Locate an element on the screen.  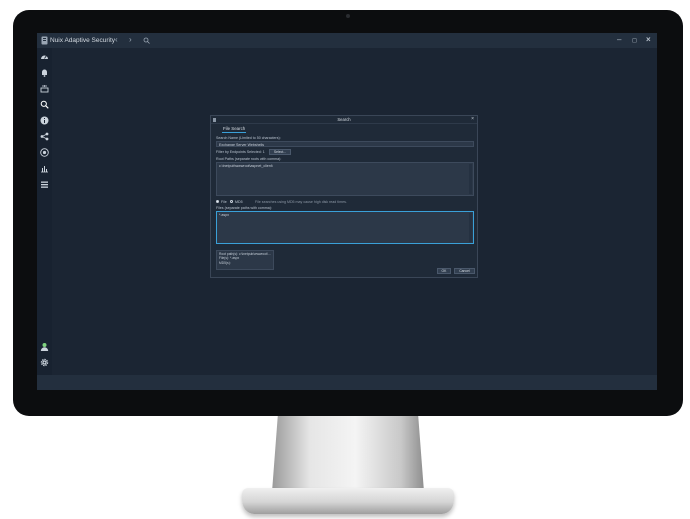
search-name-label: Search Name (Limited to 50 characters): is located at coordinates (248, 138).